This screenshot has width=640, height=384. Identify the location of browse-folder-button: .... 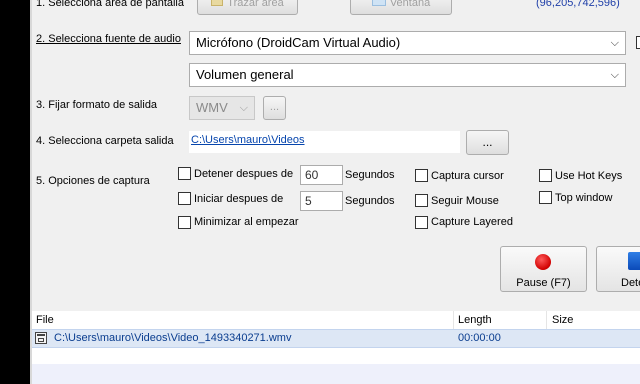
(487, 142).